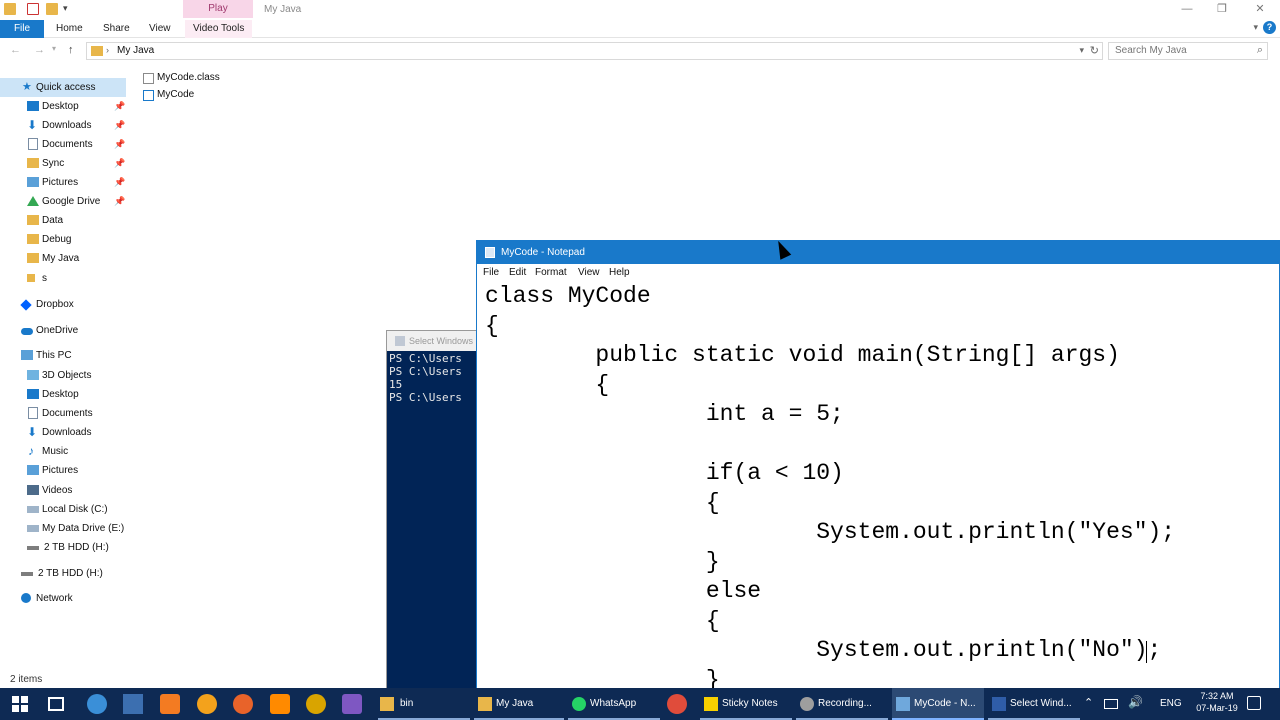 The image size is (1280, 720). Describe the element at coordinates (63, 87) in the screenshot. I see `nav-quick-access: ★ Quick access` at that location.